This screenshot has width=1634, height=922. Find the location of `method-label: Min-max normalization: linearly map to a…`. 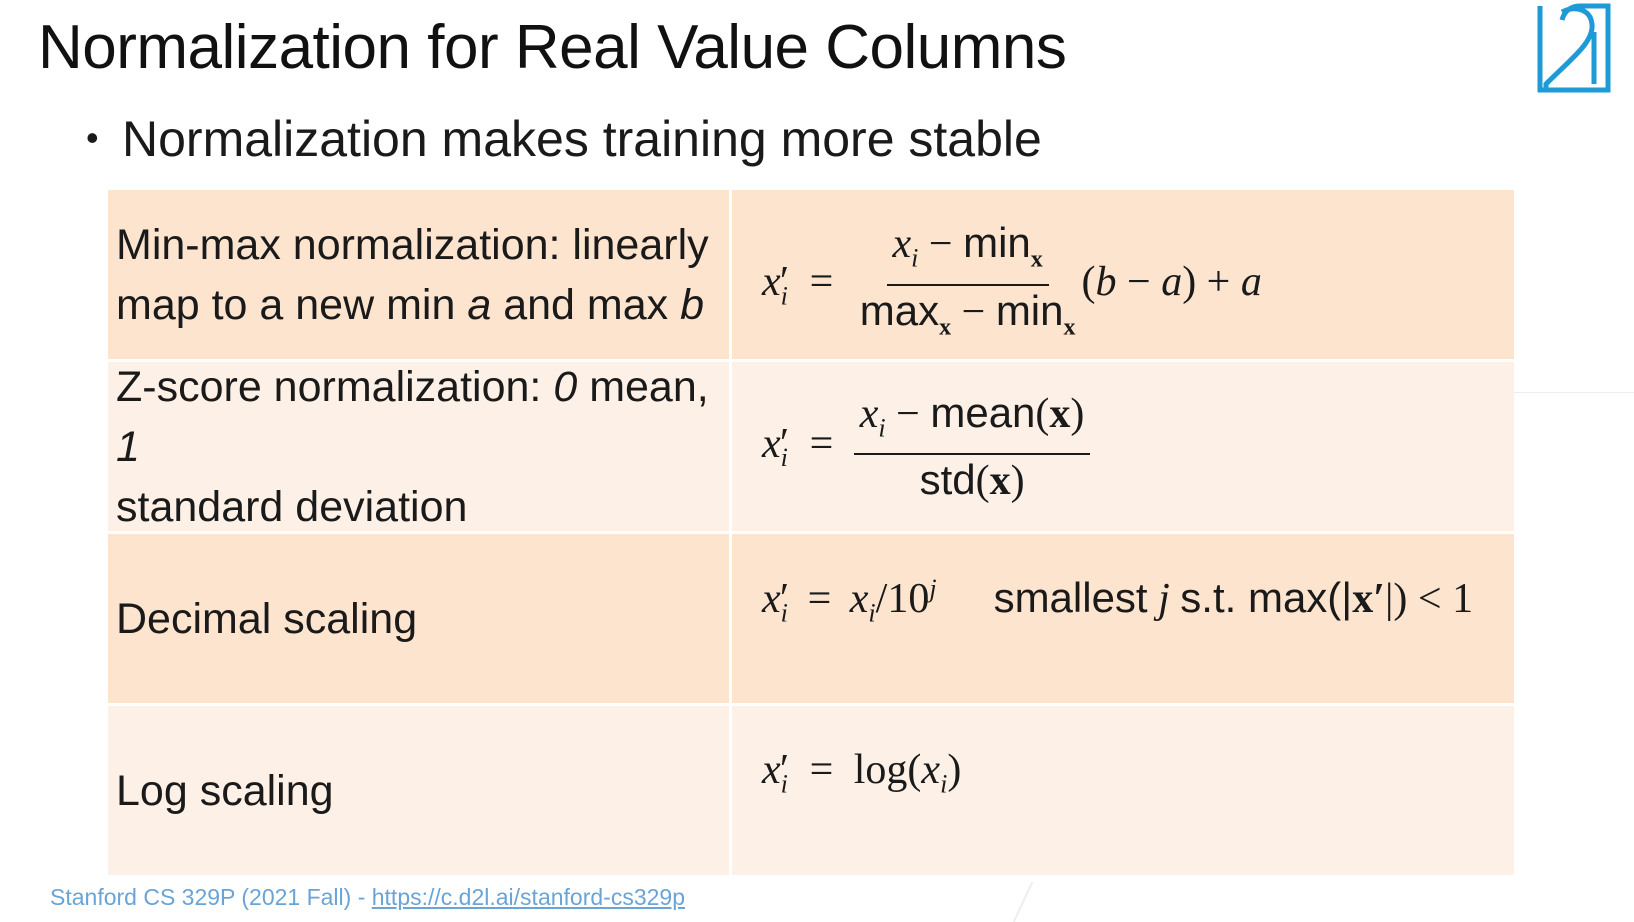

method-label: Min-max normalization: linearly map to a… is located at coordinates (412, 274).